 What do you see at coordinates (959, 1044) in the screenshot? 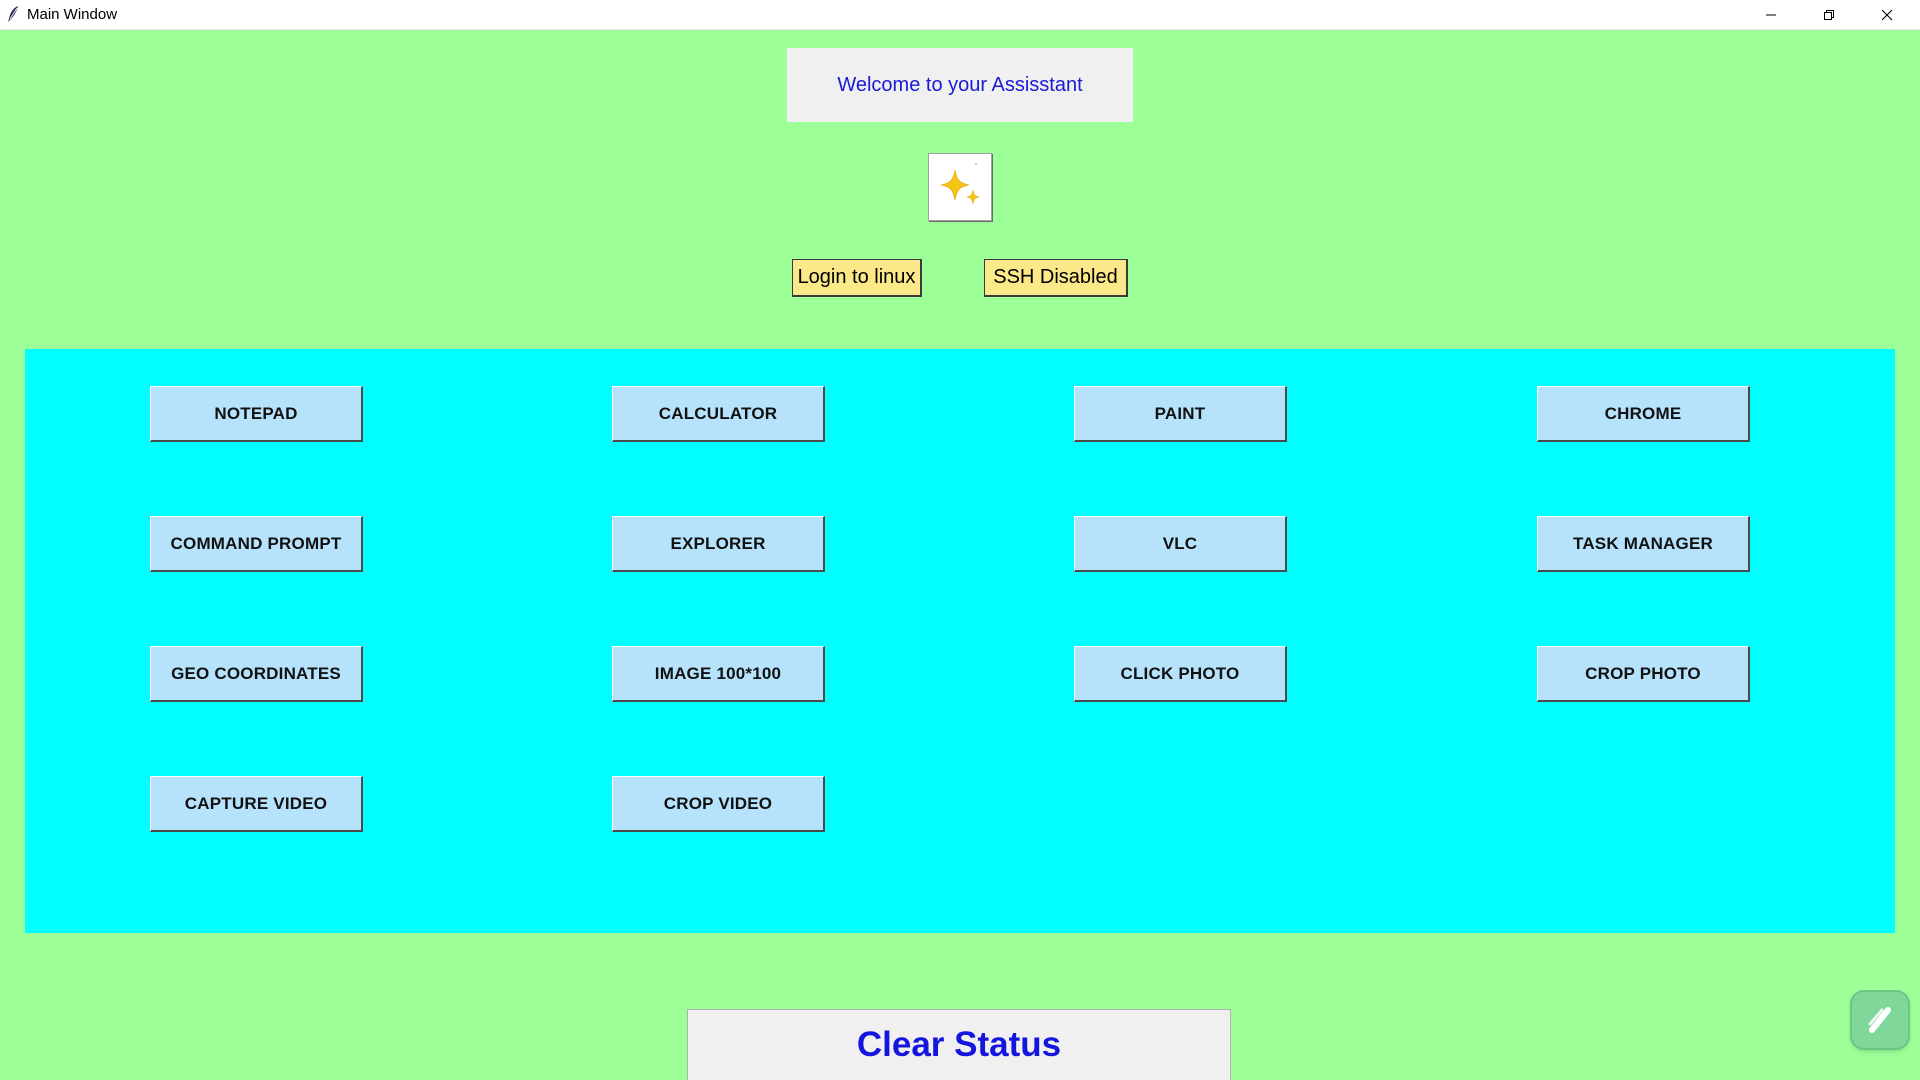
I see `clear-status-button: Clear Status` at bounding box center [959, 1044].